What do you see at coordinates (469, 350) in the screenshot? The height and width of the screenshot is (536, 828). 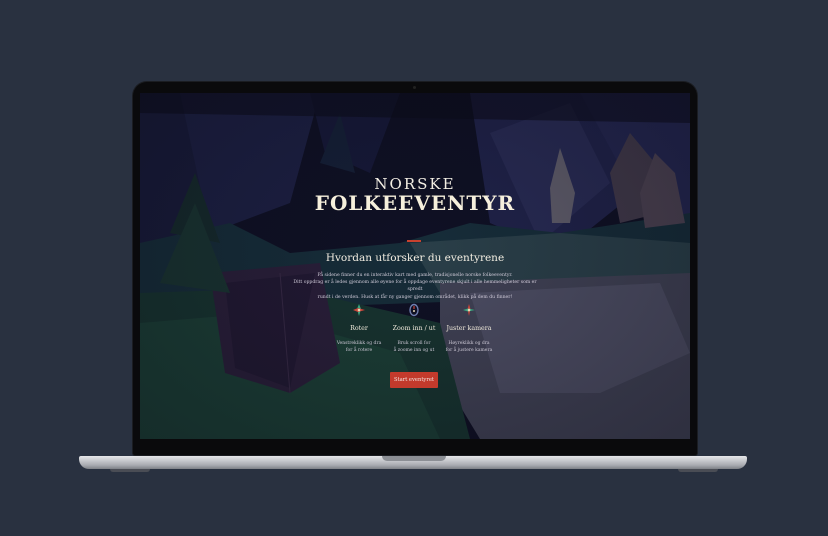 I see `feature-desc-line: for å justere kamera` at bounding box center [469, 350].